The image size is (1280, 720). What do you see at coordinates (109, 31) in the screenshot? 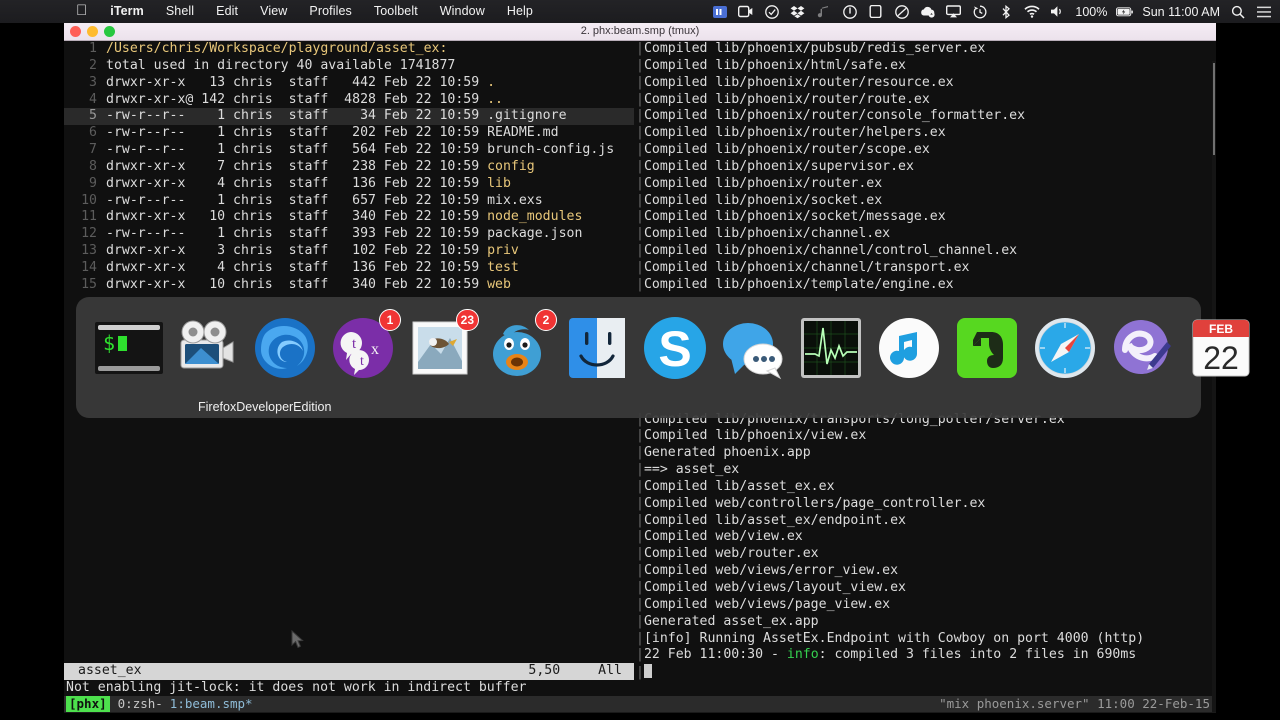
I see `zoom-button` at bounding box center [109, 31].